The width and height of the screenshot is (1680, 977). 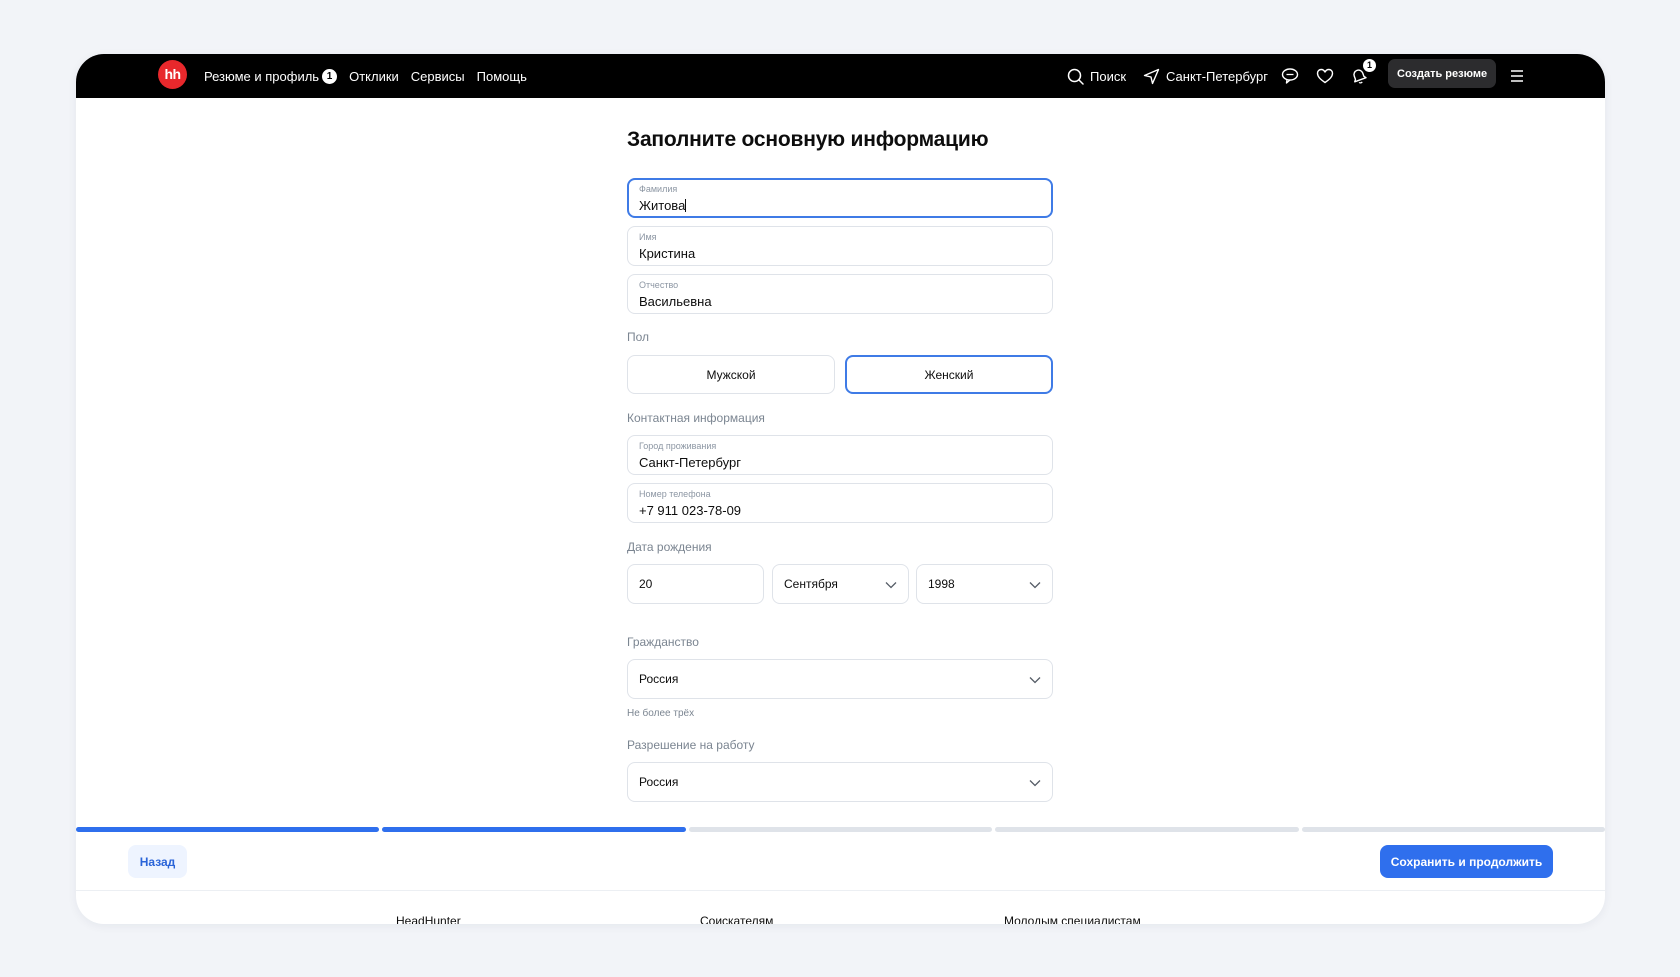 I want to click on work-permit-select: Россия, so click(x=840, y=782).